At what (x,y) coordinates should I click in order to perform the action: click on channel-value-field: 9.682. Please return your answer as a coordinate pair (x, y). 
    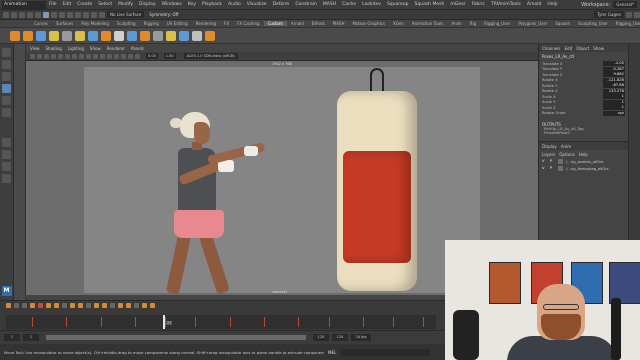
    Looking at the image, I should click on (614, 75).